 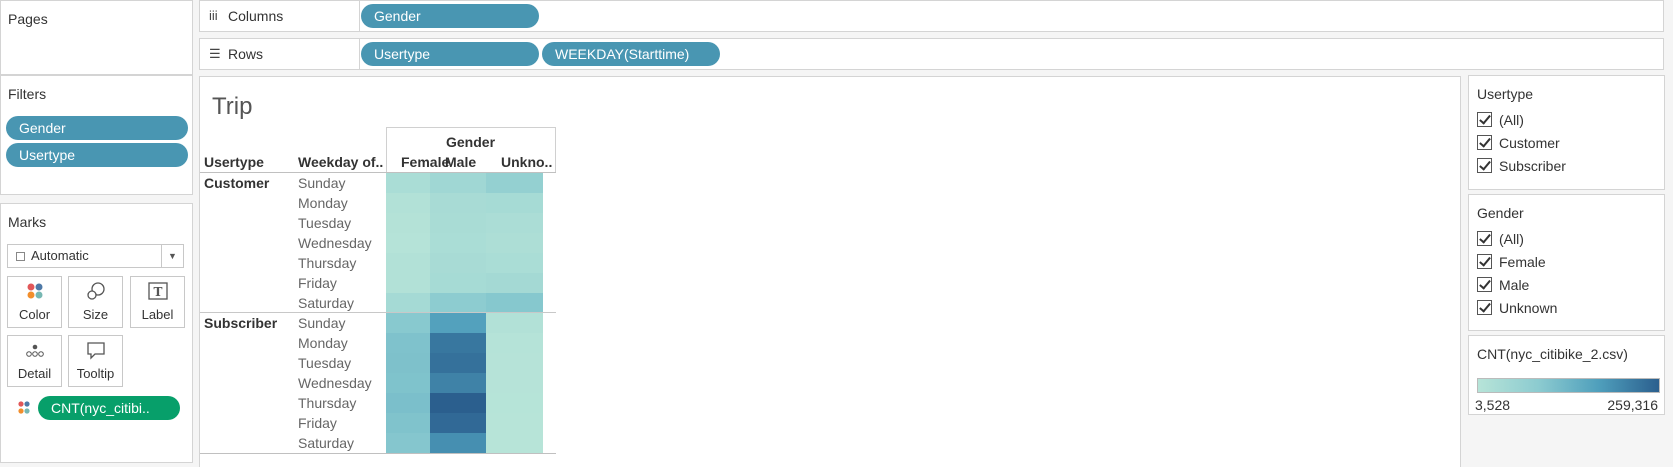 I want to click on chevron-down-icon: ▼, so click(x=172, y=256).